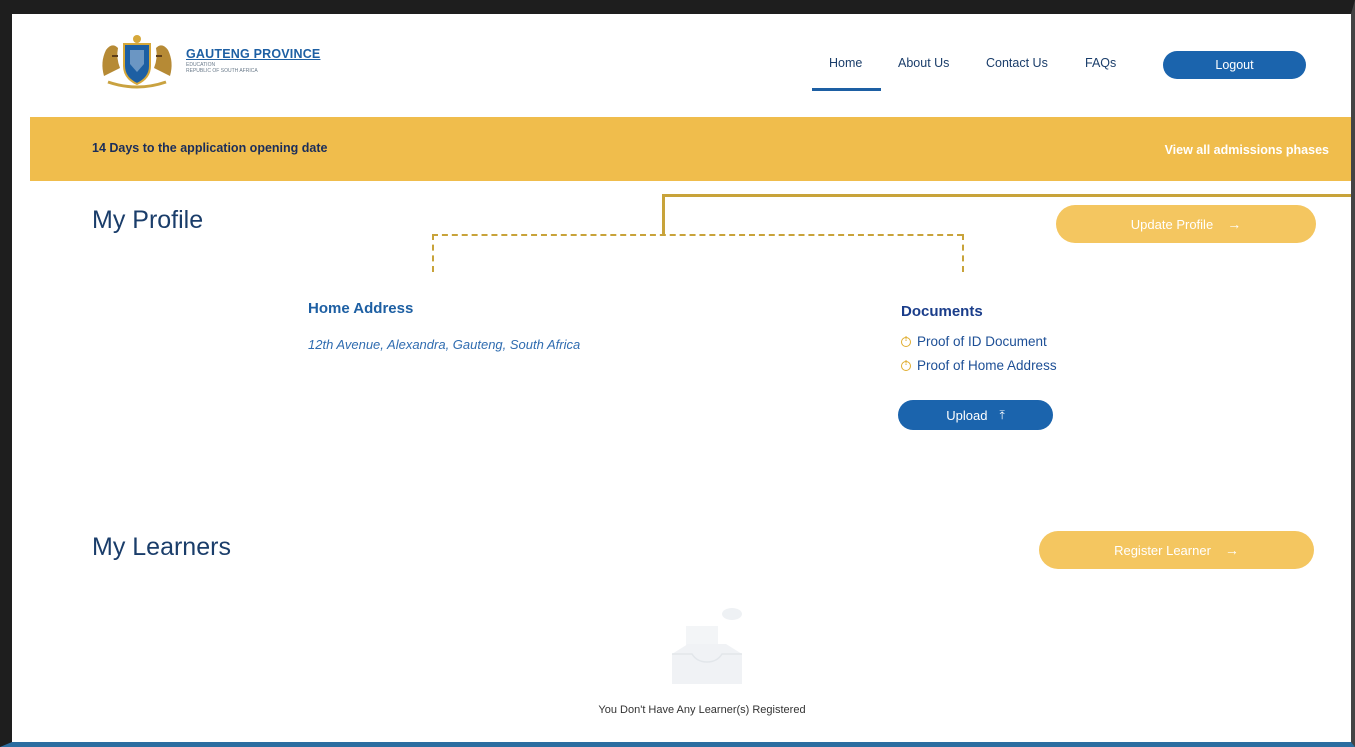  What do you see at coordinates (1002, 414) in the screenshot?
I see `upload-icon: ⤒` at bounding box center [1002, 414].